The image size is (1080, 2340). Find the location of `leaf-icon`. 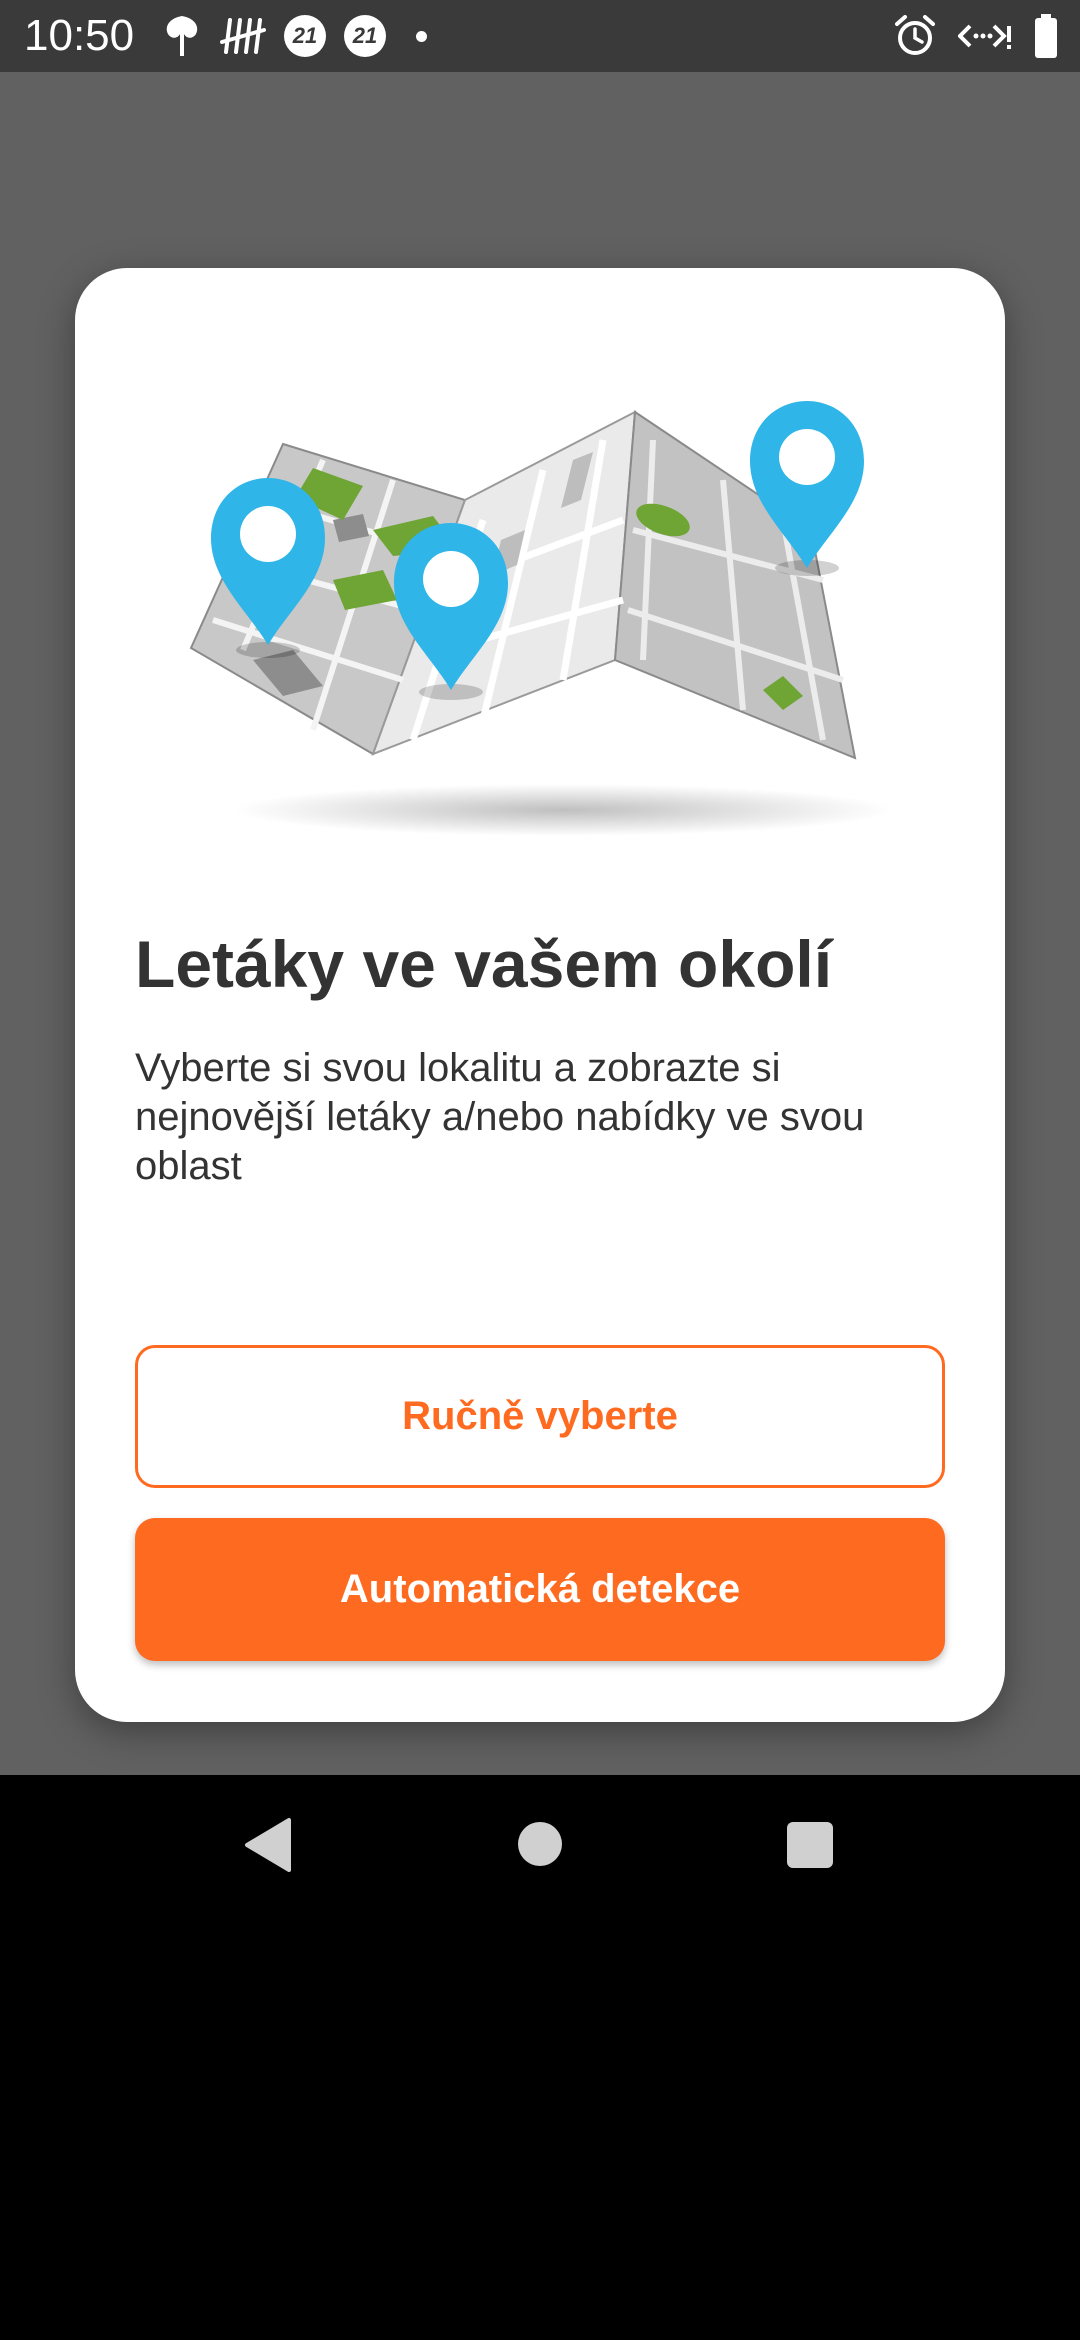

leaf-icon is located at coordinates (182, 36).